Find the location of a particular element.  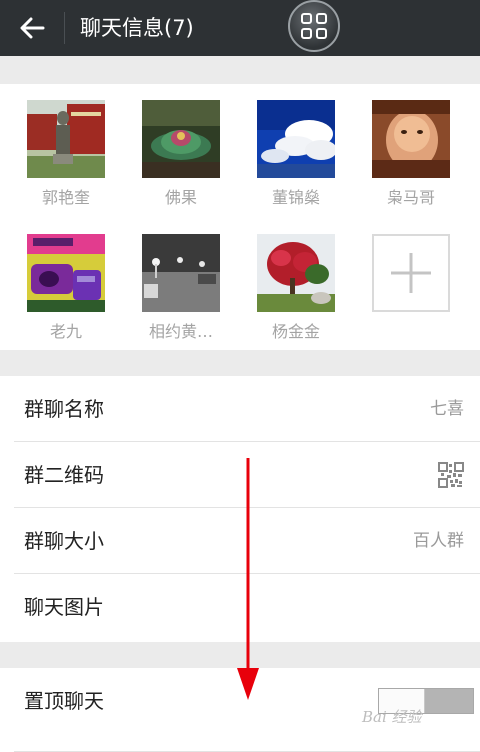

member-item: 董锦燊 is located at coordinates (296, 145).